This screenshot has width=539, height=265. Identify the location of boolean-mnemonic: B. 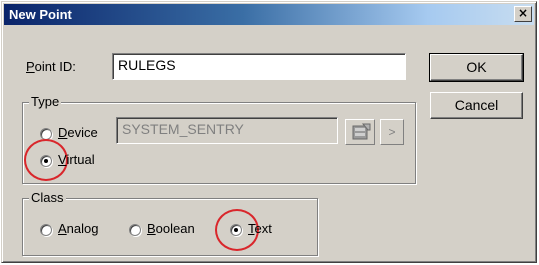
(151, 228).